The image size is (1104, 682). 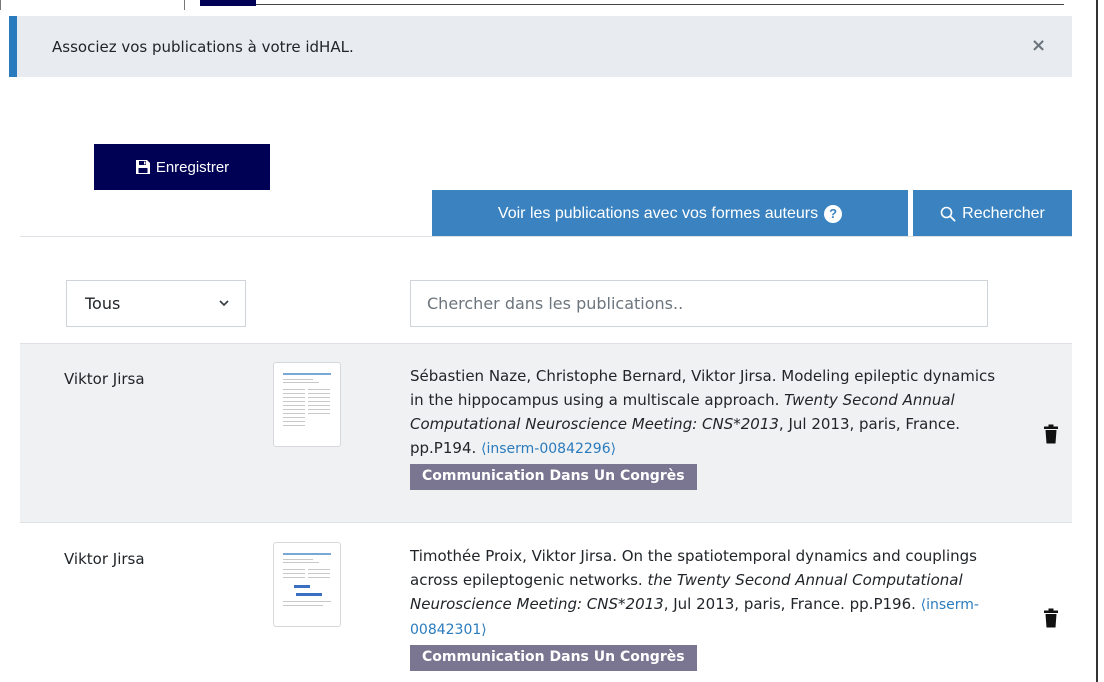 I want to click on filter-select-value: Tous, so click(x=103, y=303).